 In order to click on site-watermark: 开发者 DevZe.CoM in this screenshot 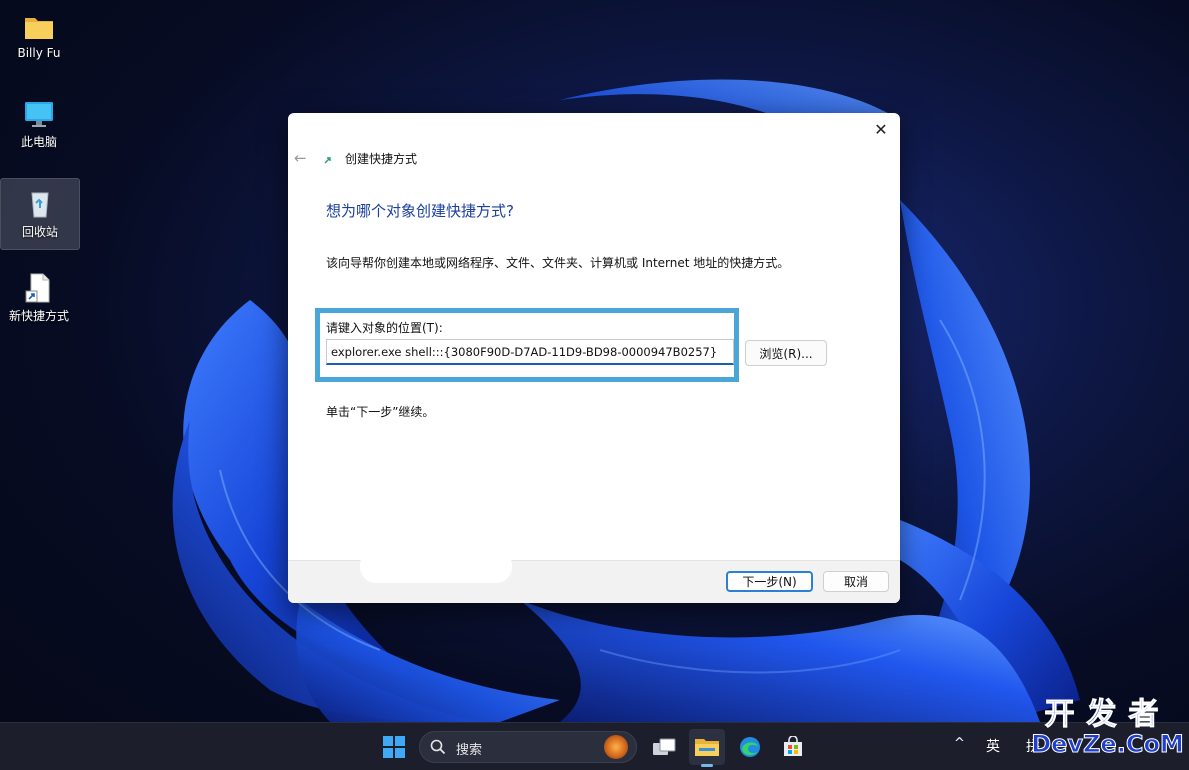, I will do `click(1107, 727)`.